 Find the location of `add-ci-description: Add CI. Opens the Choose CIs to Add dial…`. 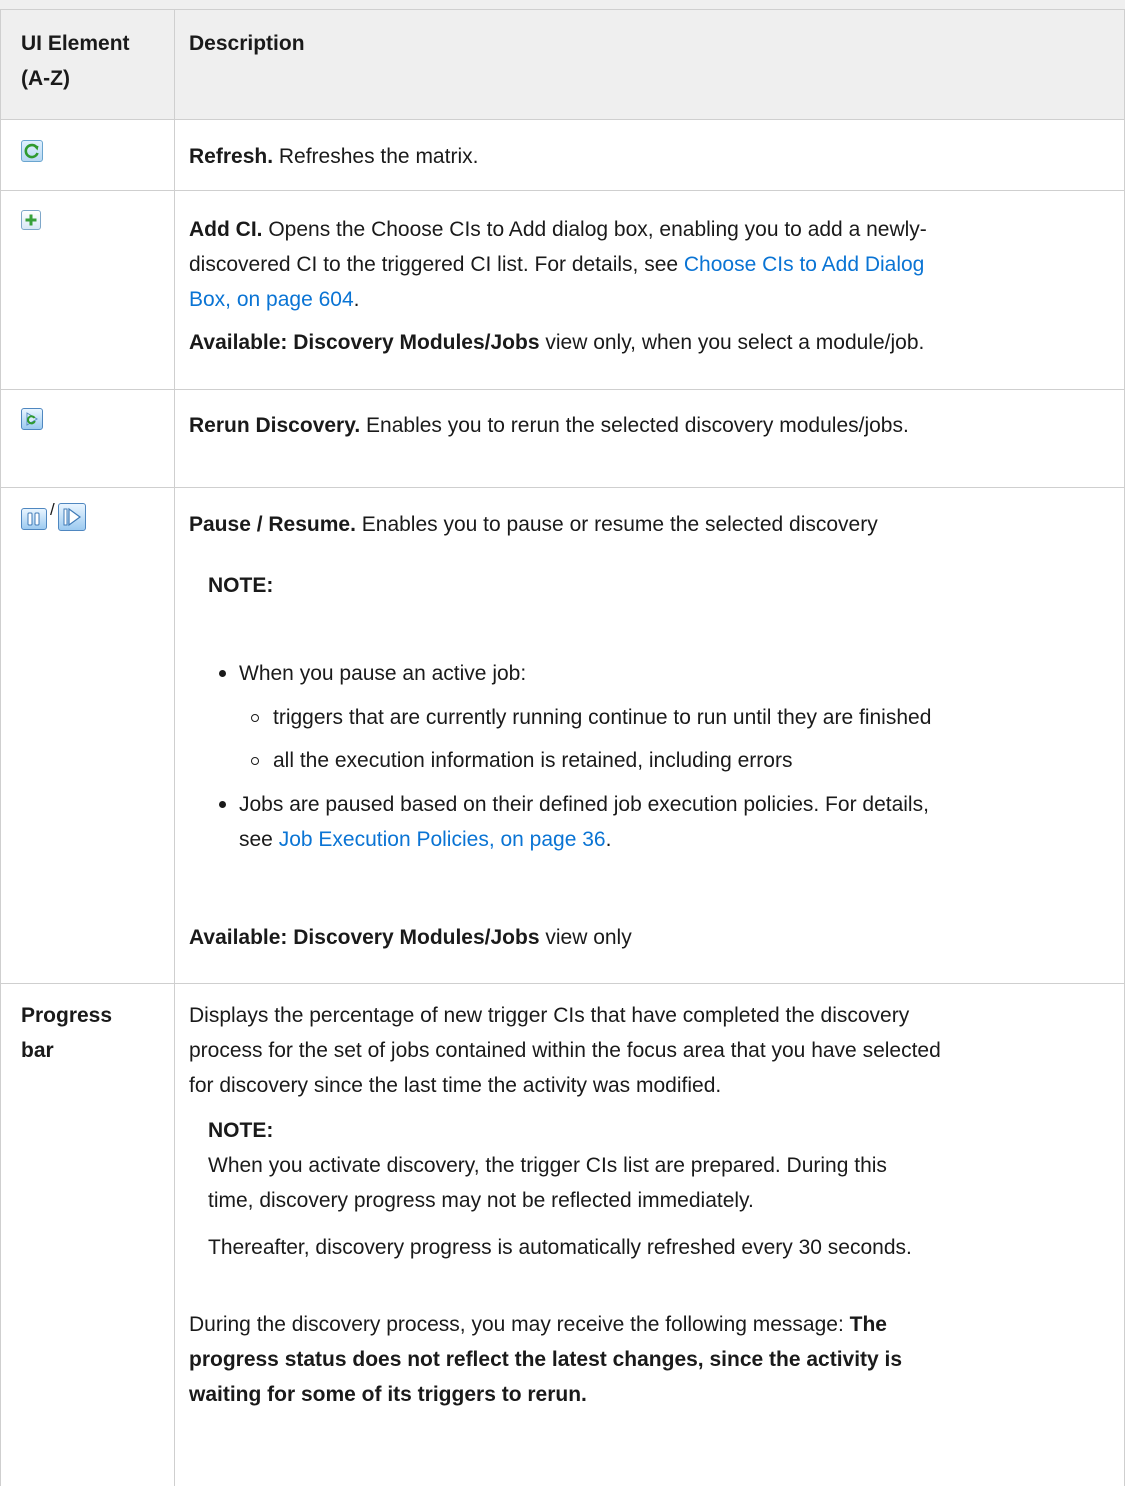

add-ci-description: Add CI. Opens the Choose CIs to Add dial… is located at coordinates (651, 264).